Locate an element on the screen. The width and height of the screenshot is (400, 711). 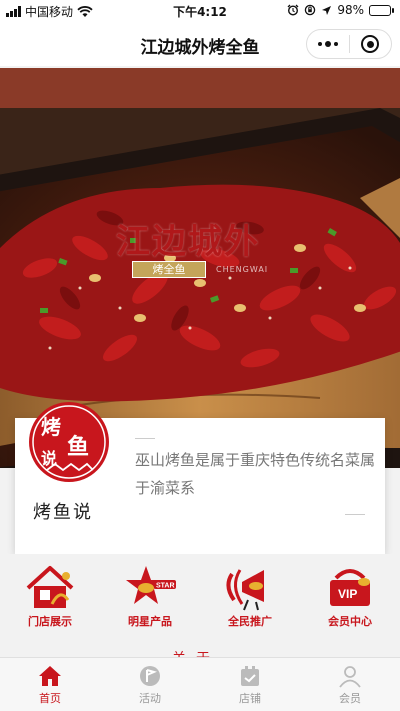
mini-program-capsule is located at coordinates (349, 44).